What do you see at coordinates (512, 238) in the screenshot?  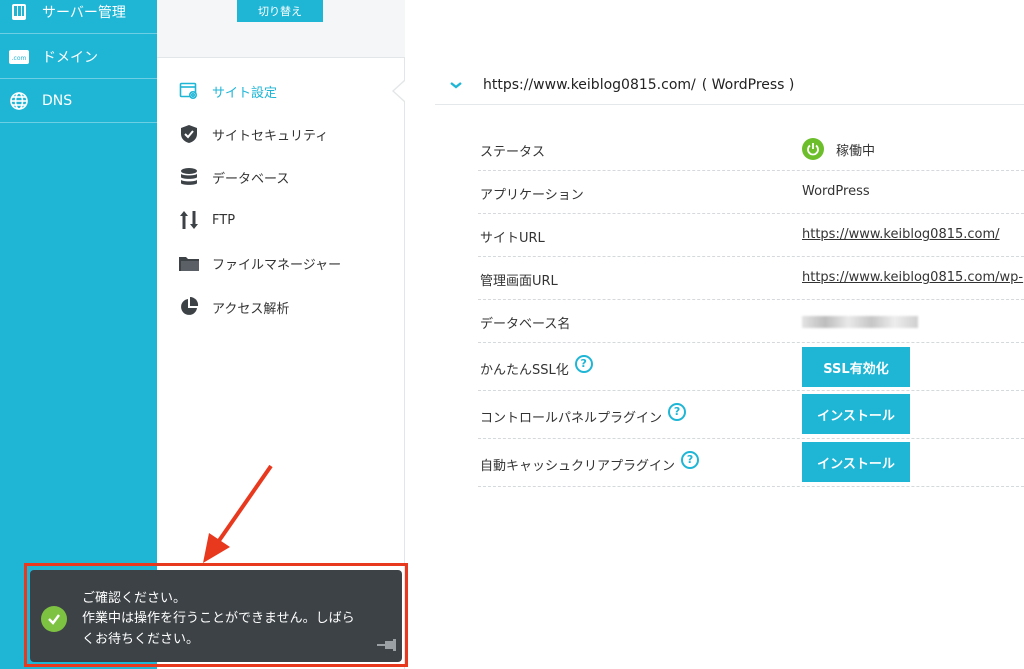 I see `site-url-label: サイトURL` at bounding box center [512, 238].